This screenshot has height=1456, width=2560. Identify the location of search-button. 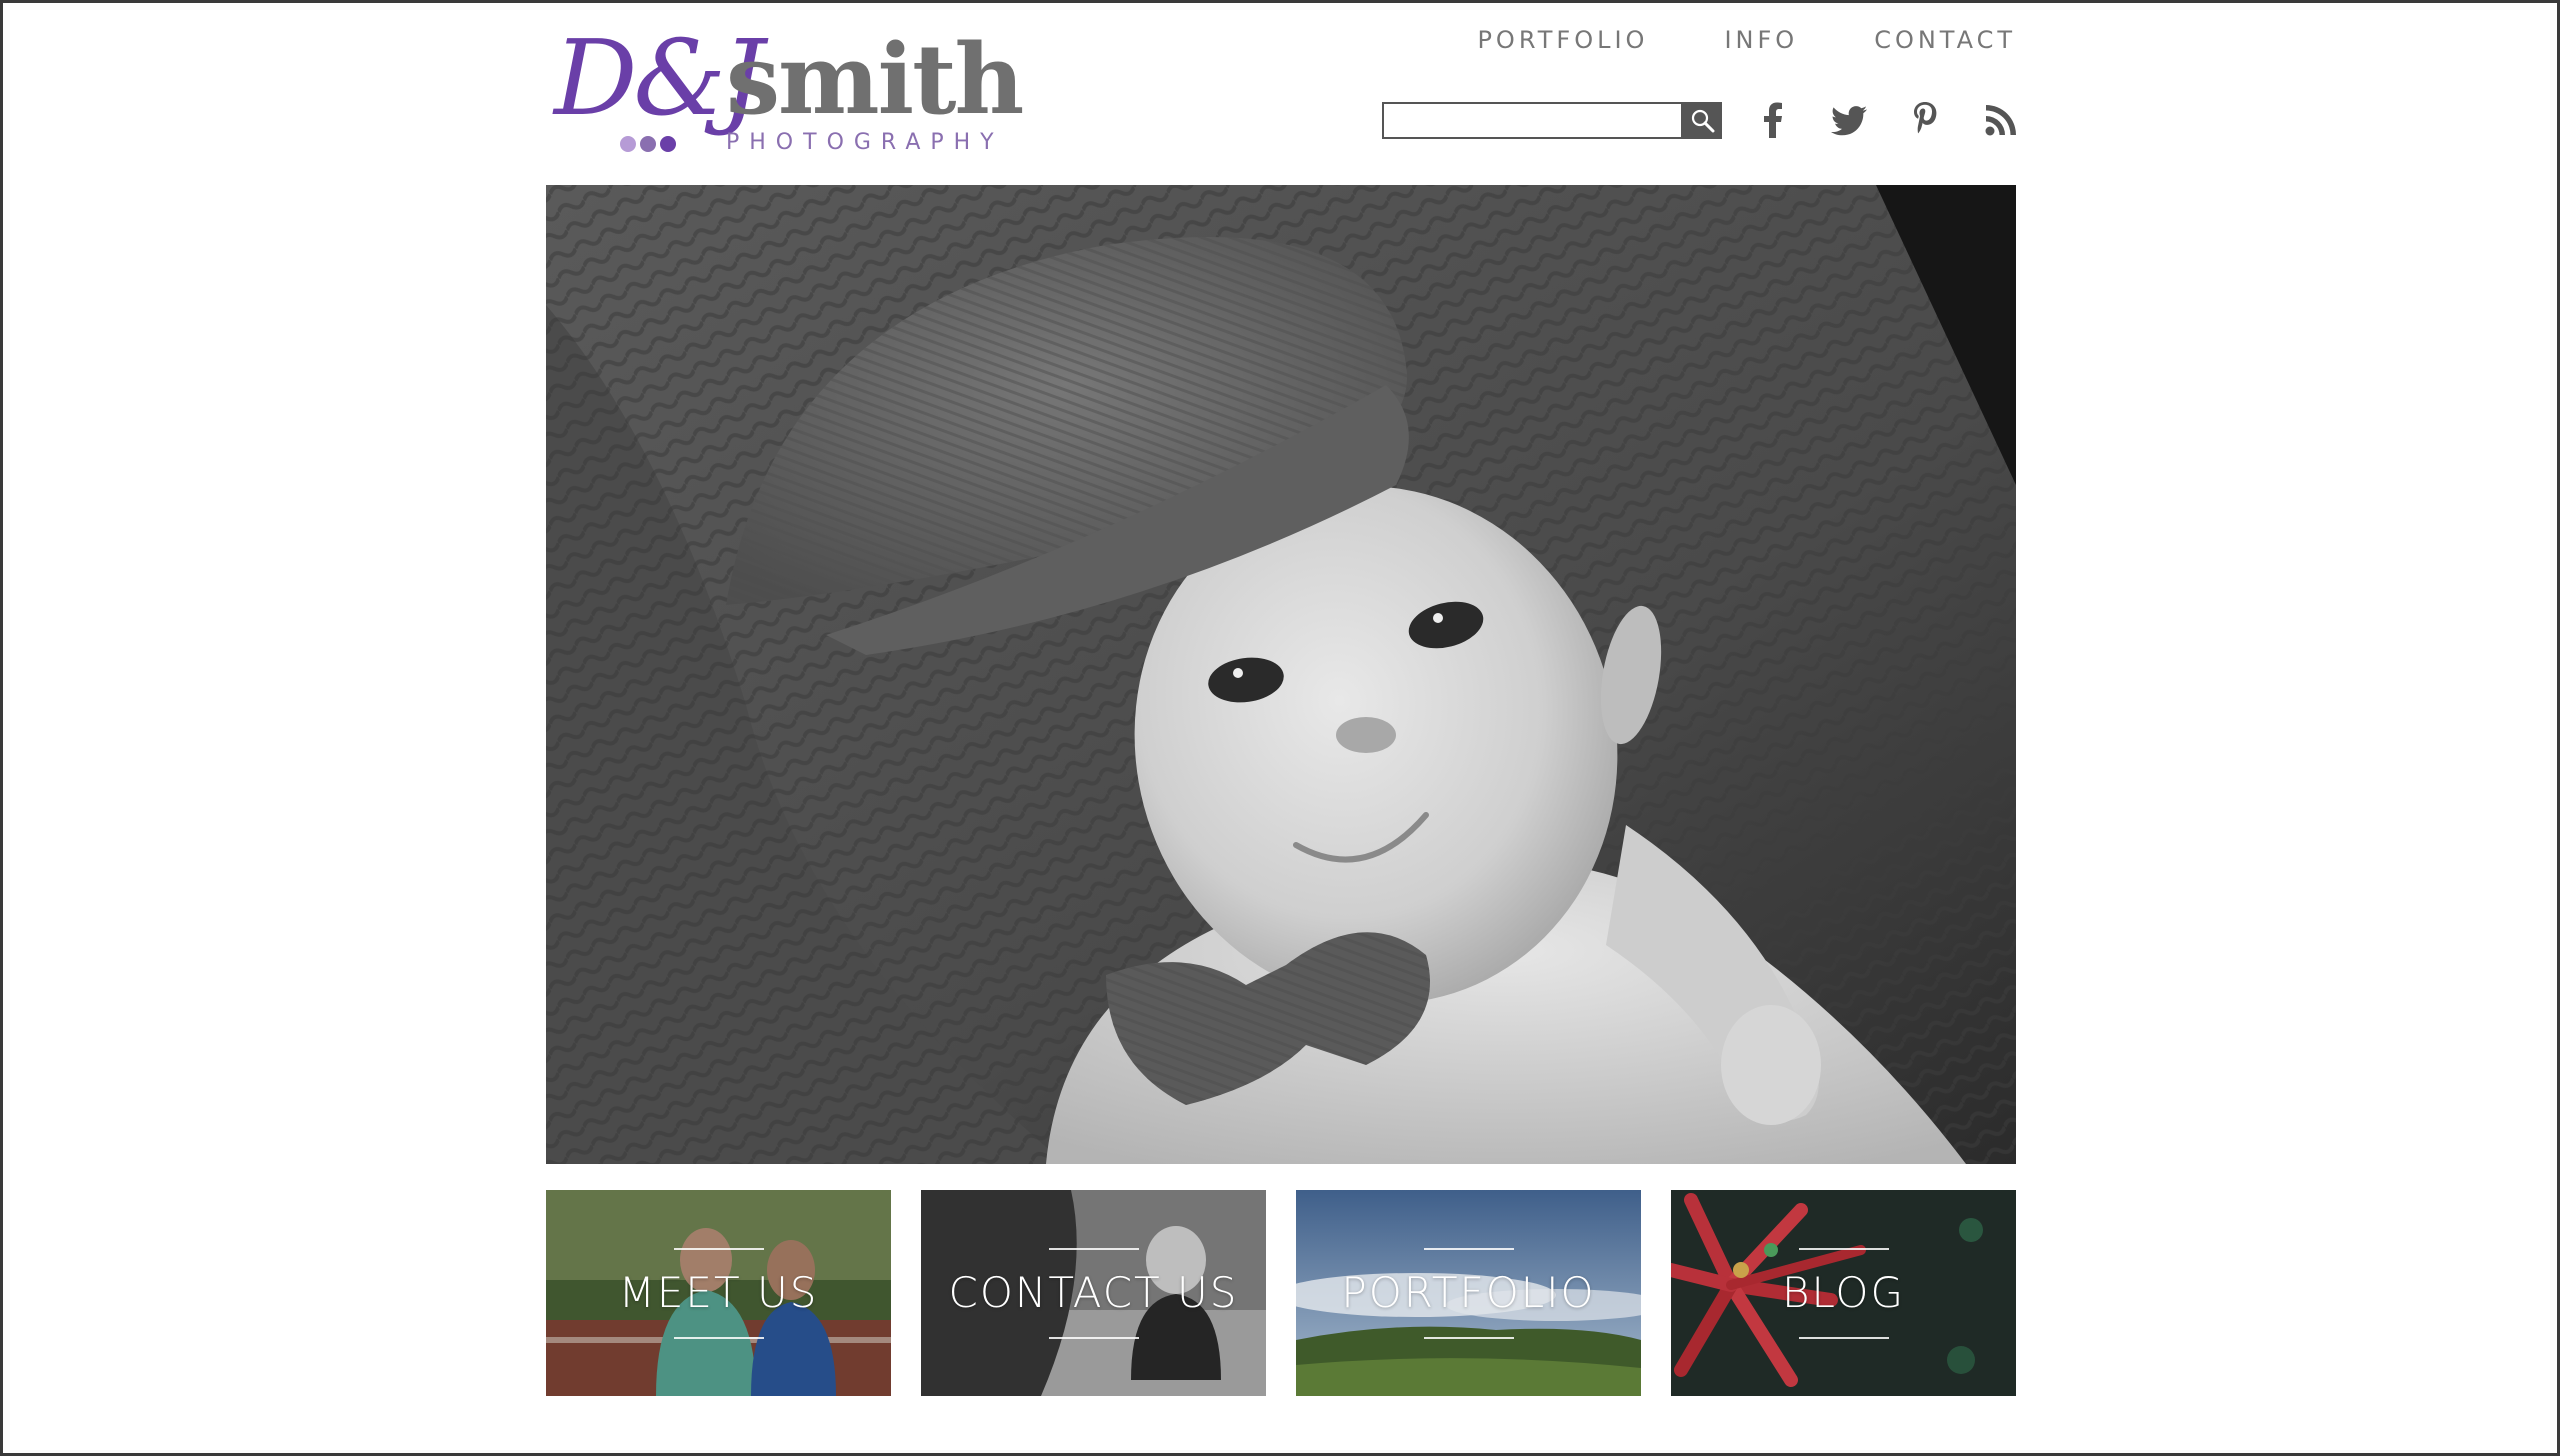
(1702, 120).